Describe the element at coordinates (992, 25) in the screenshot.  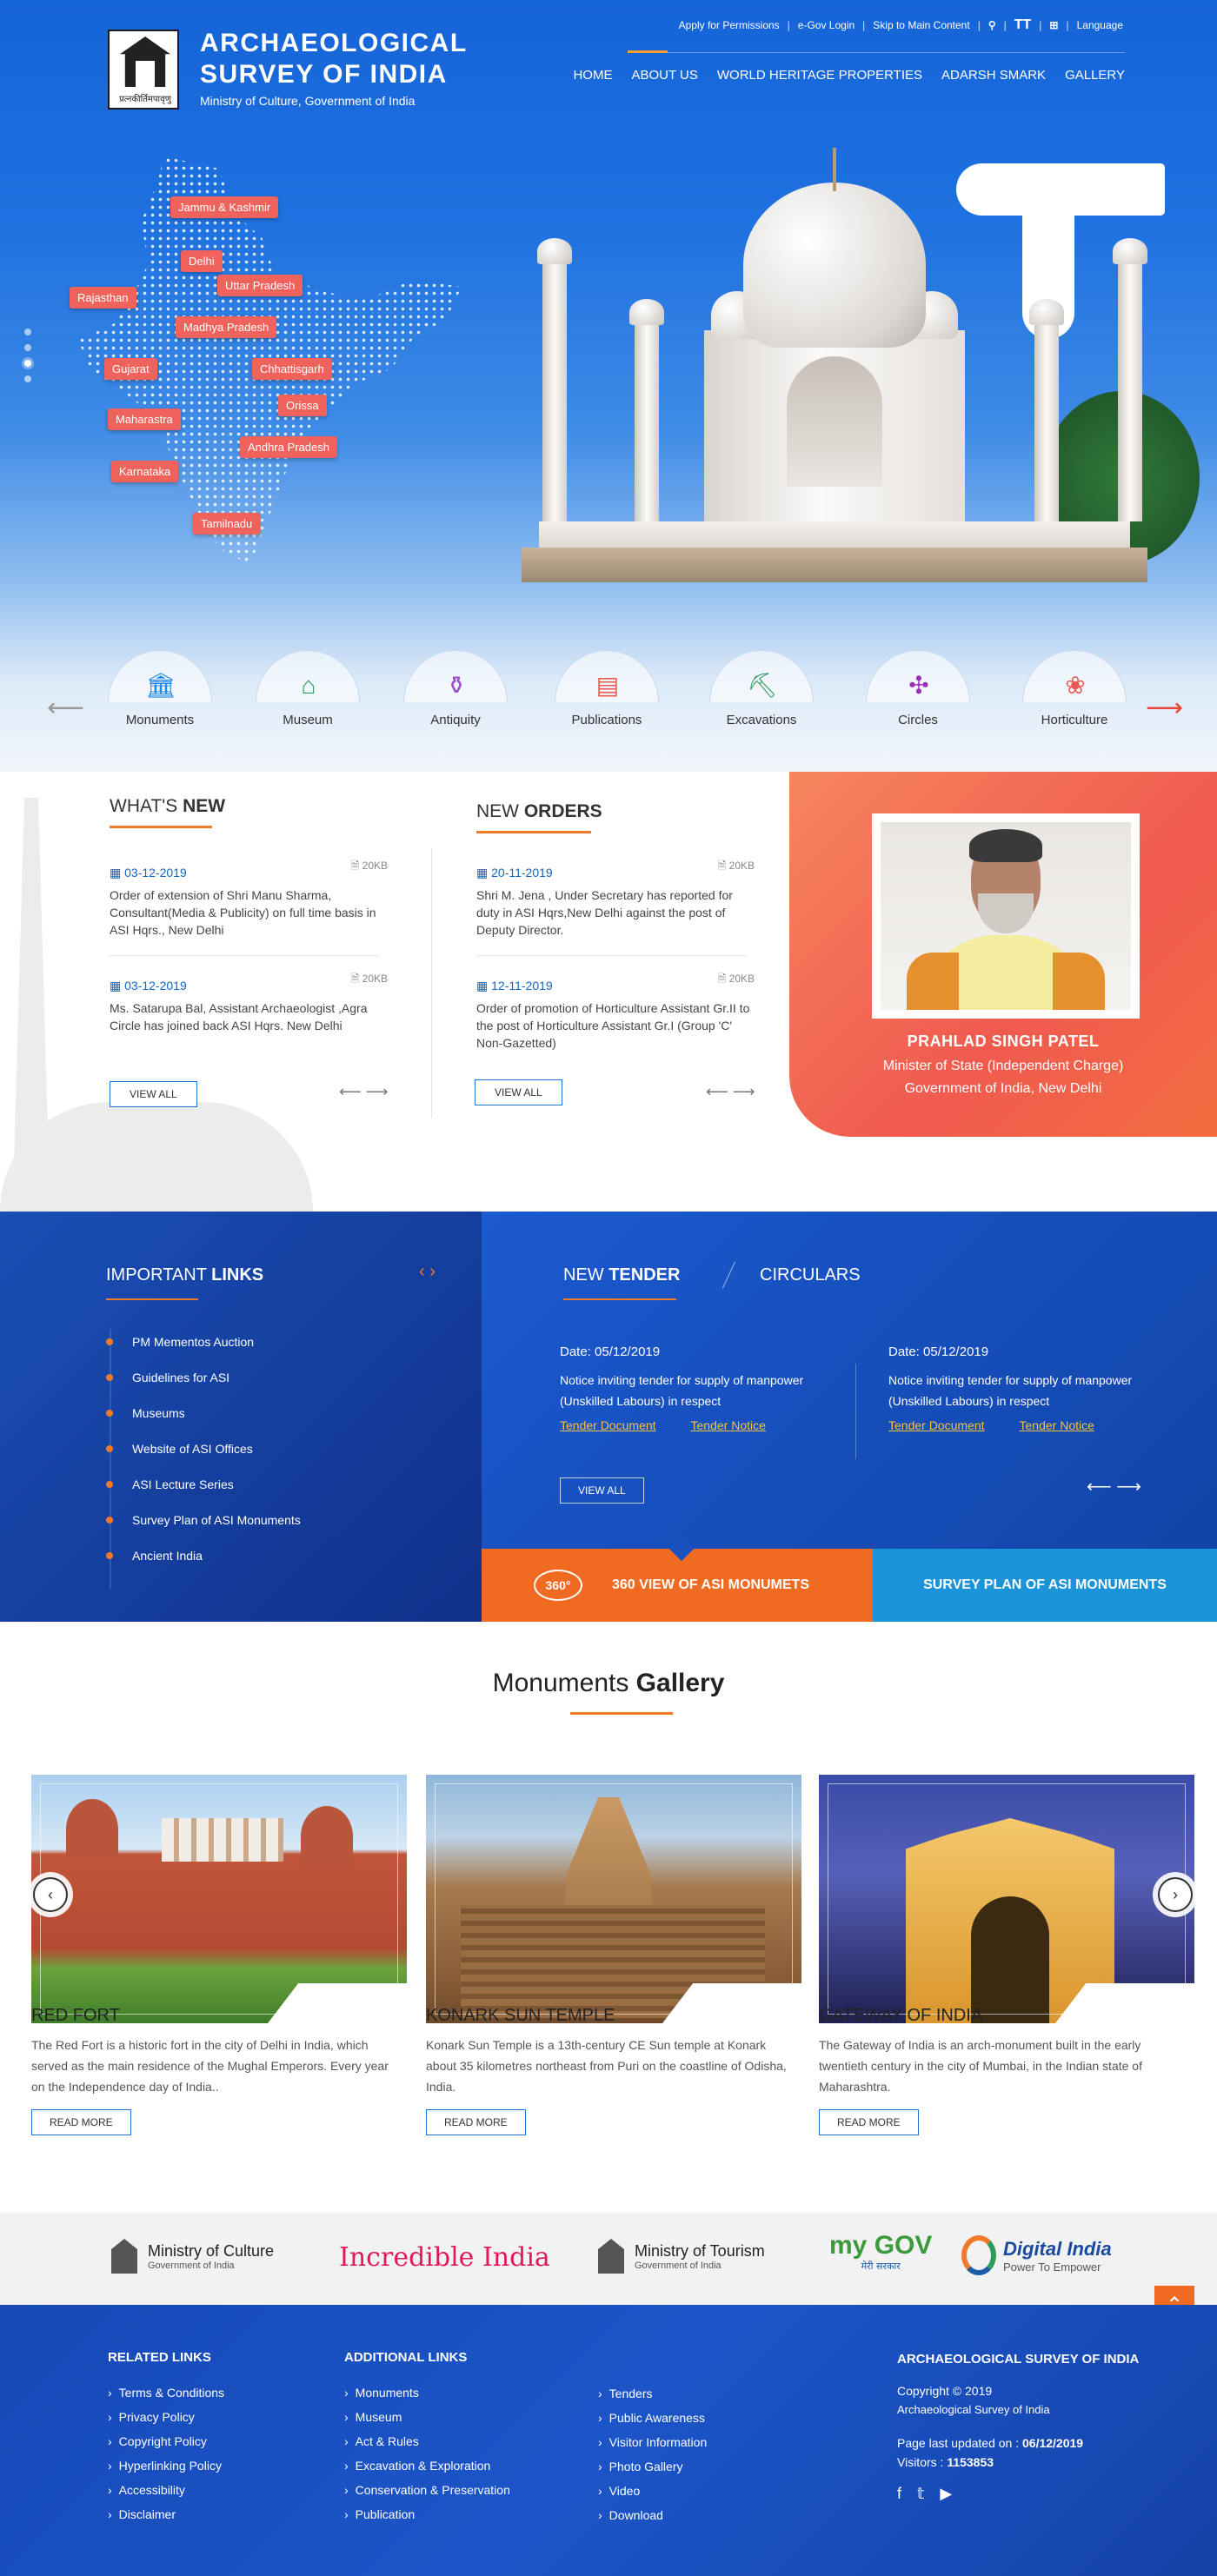
I see `search-icon: ⚲` at that location.